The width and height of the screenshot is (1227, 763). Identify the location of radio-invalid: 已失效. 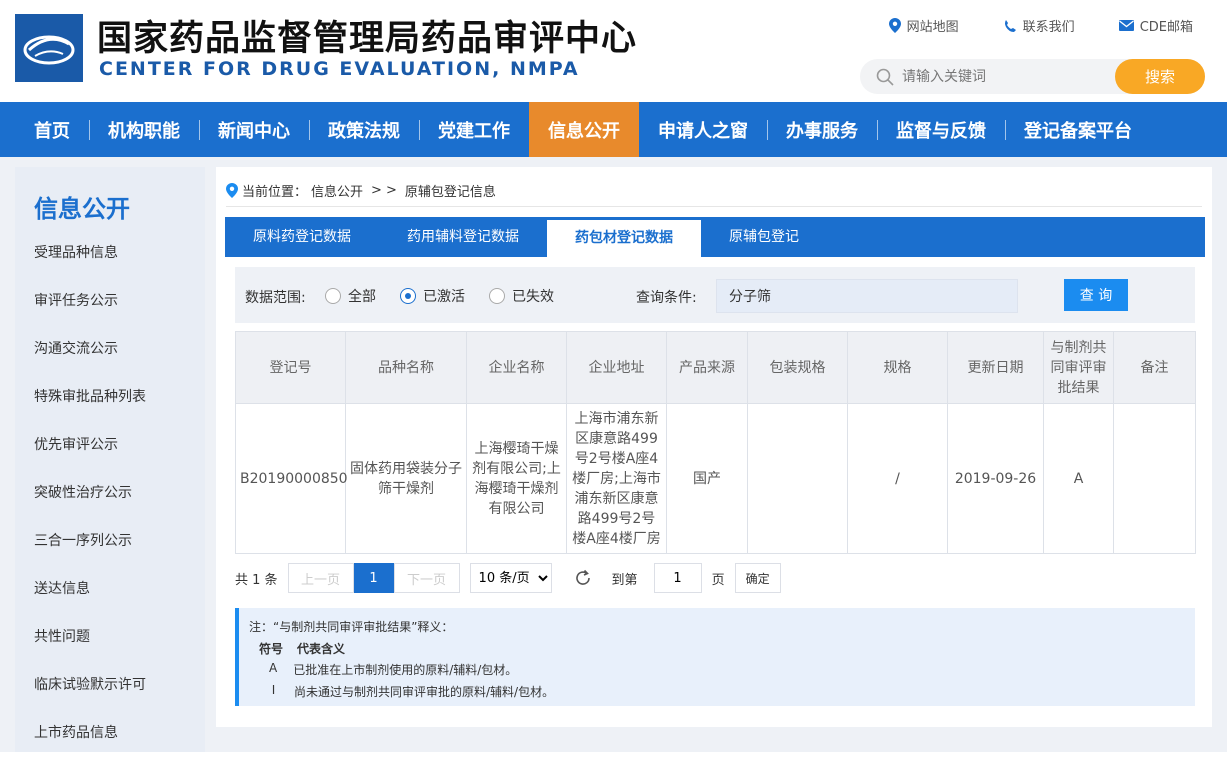
(521, 296).